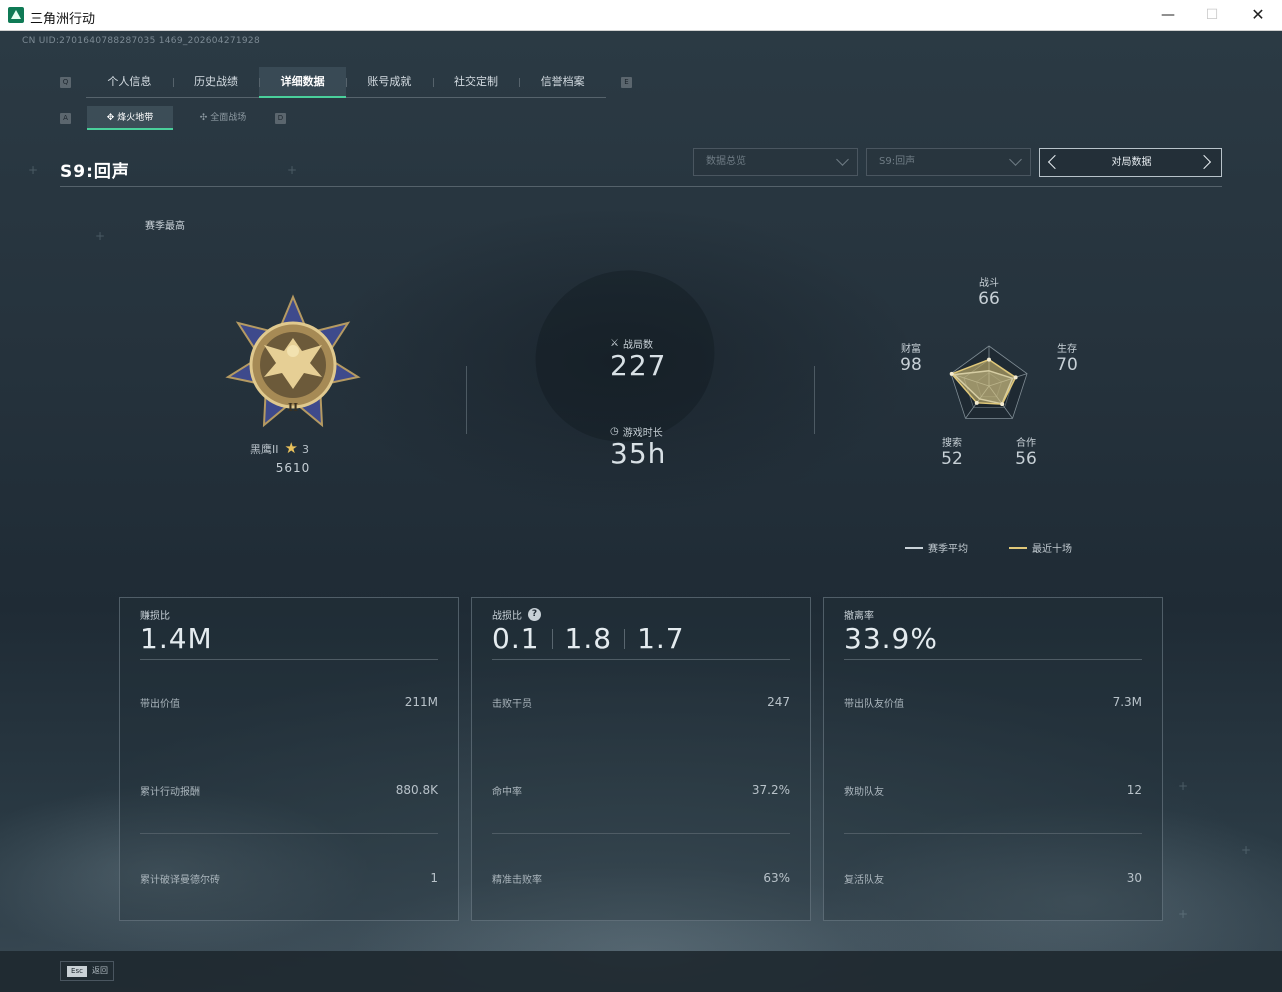 Image resolution: width=1282 pixels, height=992 pixels. I want to click on card-main-value: 1.4M, so click(176, 638).